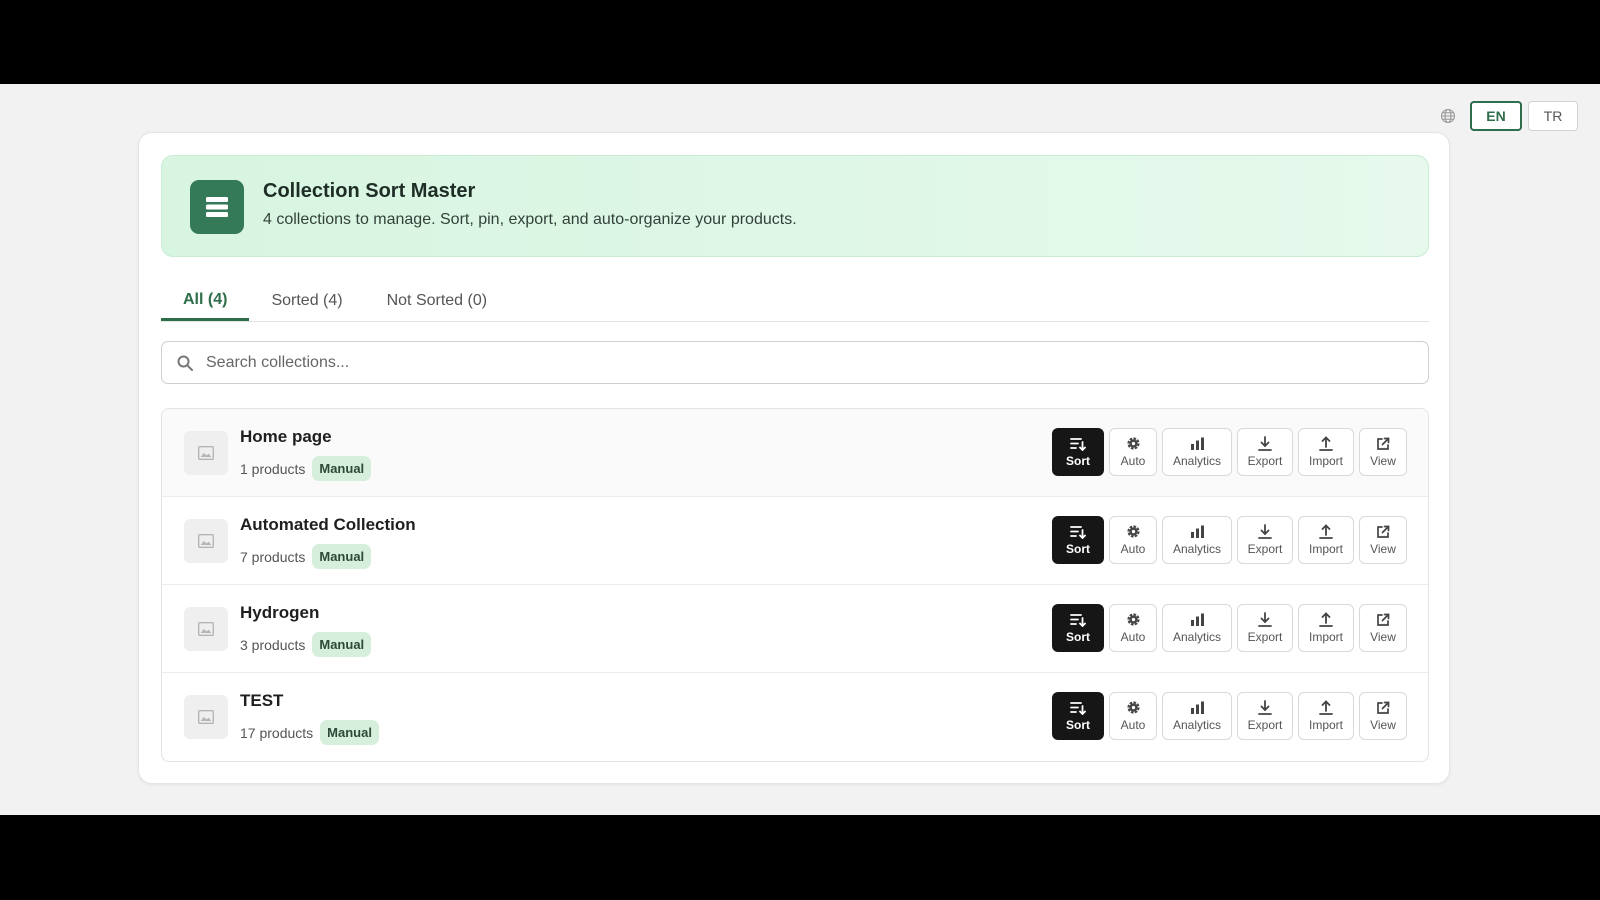 The image size is (1600, 900). I want to click on product-count: 17 products, so click(277, 732).